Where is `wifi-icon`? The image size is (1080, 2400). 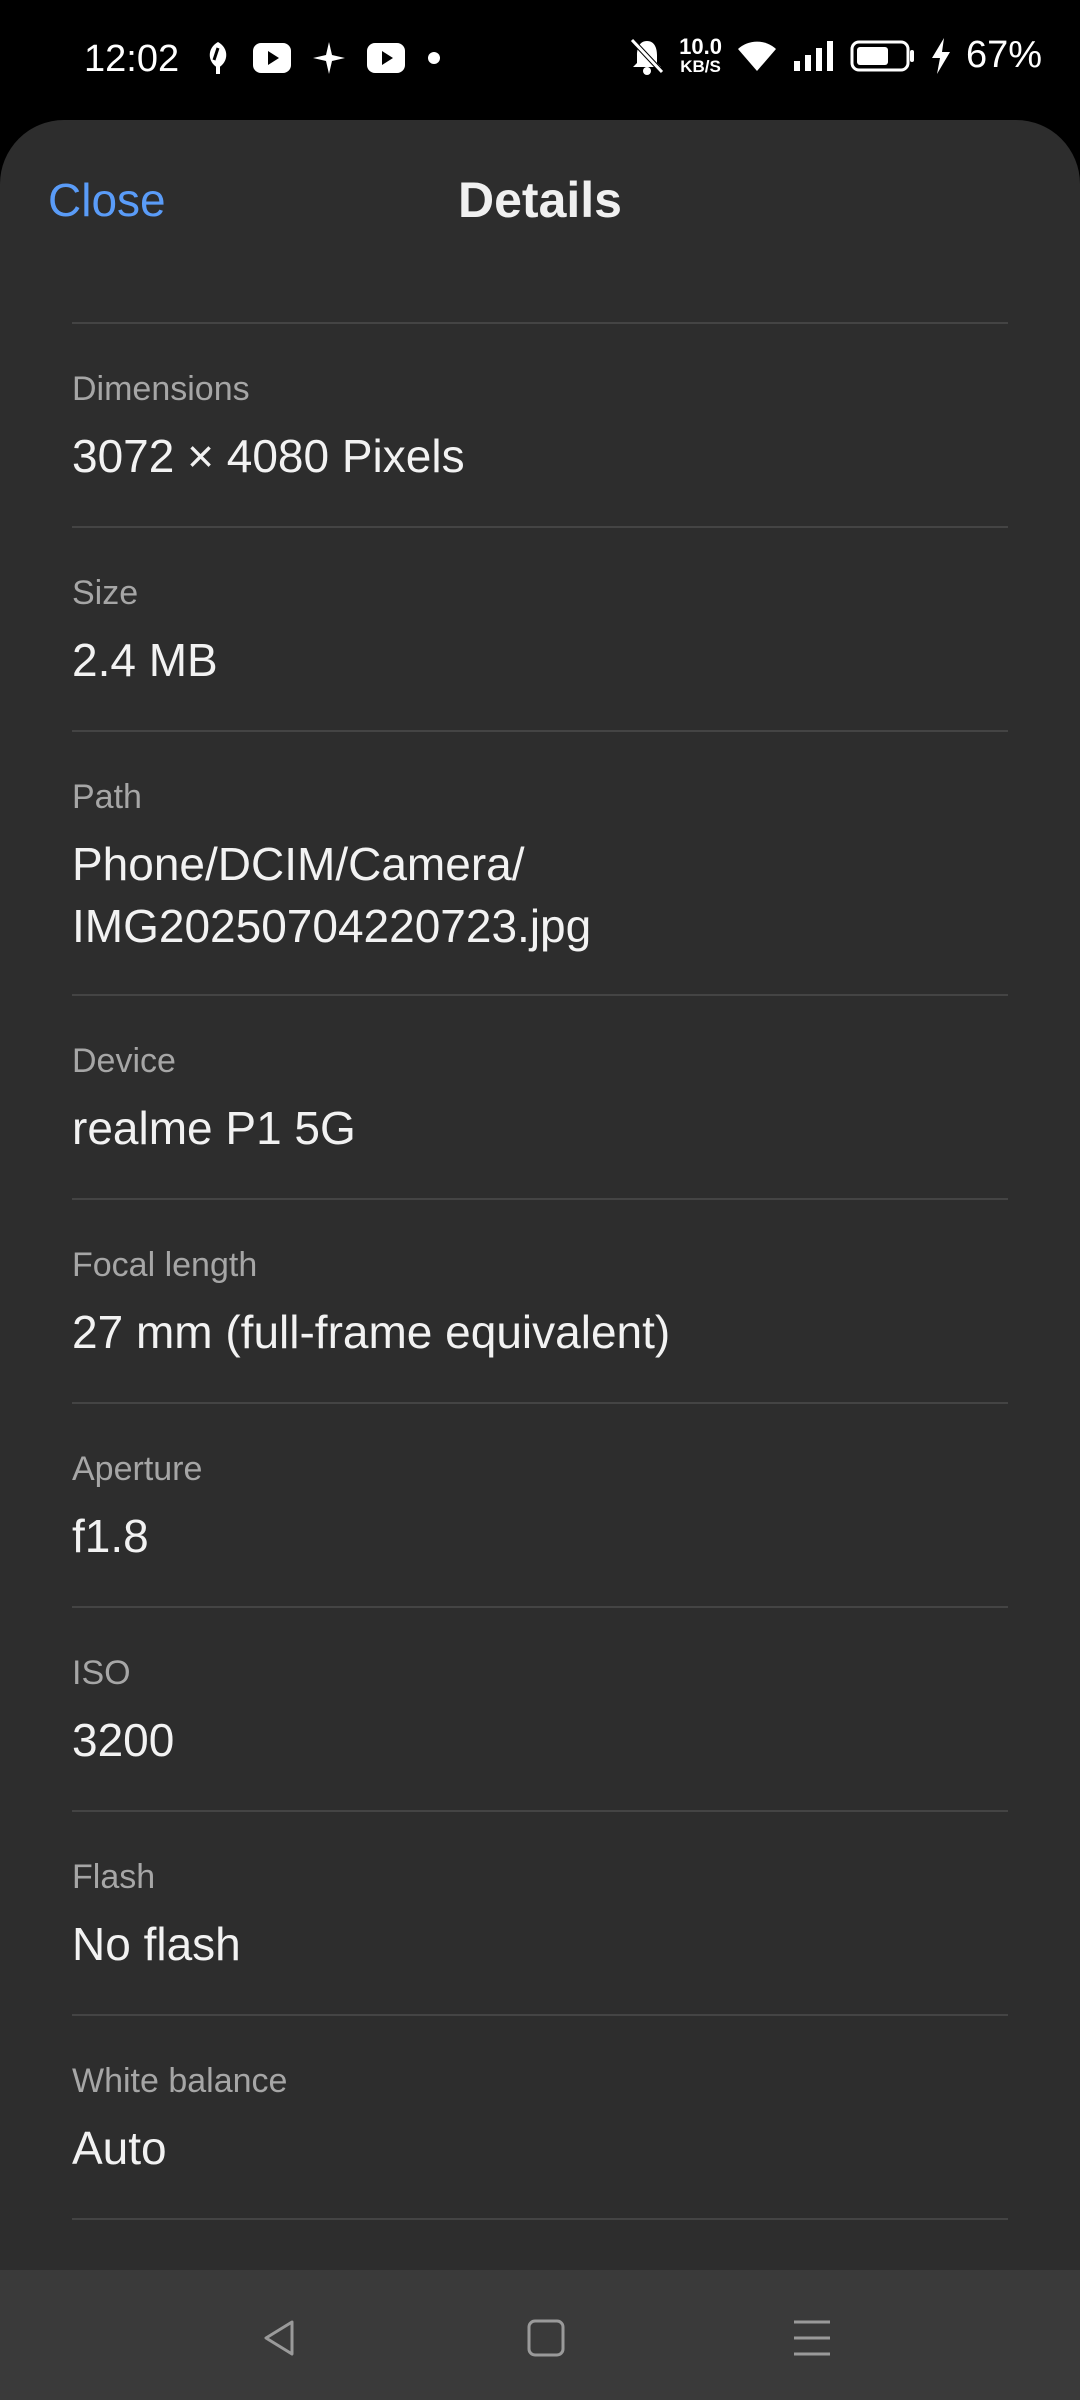
wifi-icon is located at coordinates (756, 56).